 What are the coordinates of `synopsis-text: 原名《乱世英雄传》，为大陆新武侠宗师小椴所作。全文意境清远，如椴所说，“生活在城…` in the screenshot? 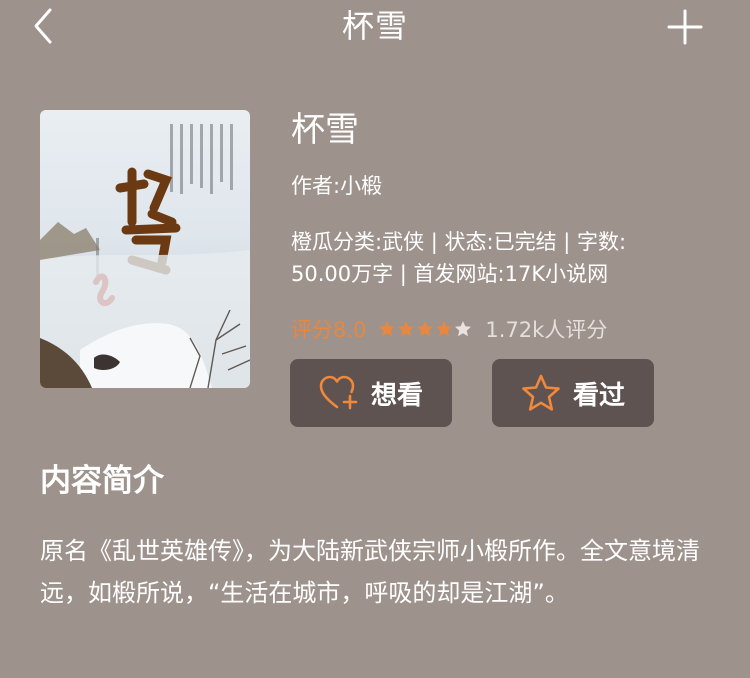 It's located at (370, 572).